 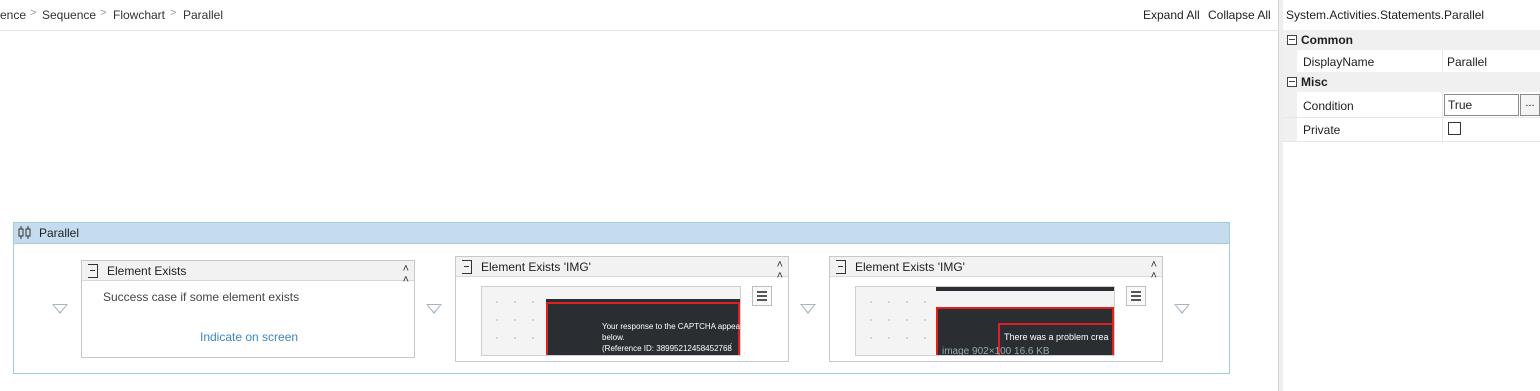 I want to click on property-name: Private, so click(x=1322, y=130).